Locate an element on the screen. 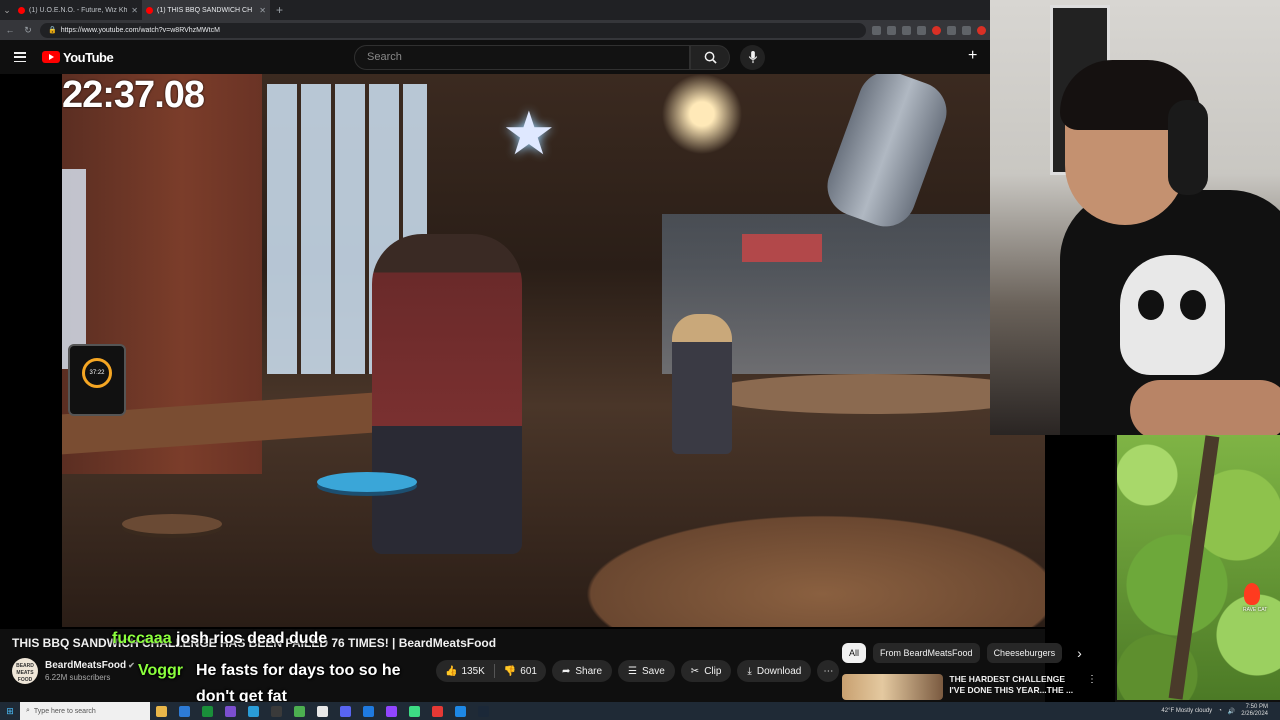  taskbar-search-placeholder: Type here to search is located at coordinates (64, 711).